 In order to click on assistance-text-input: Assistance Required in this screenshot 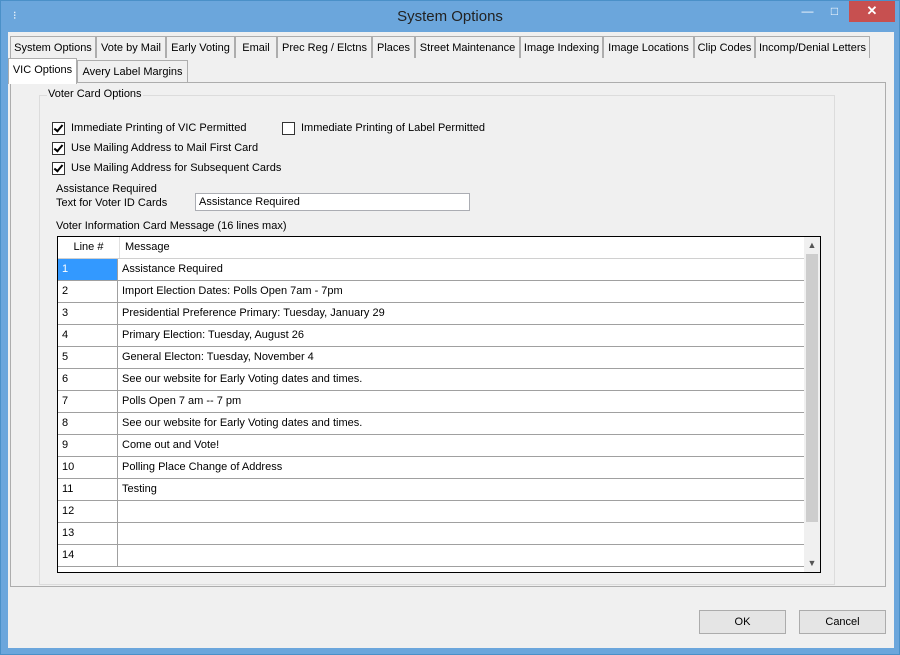, I will do `click(332, 202)`.